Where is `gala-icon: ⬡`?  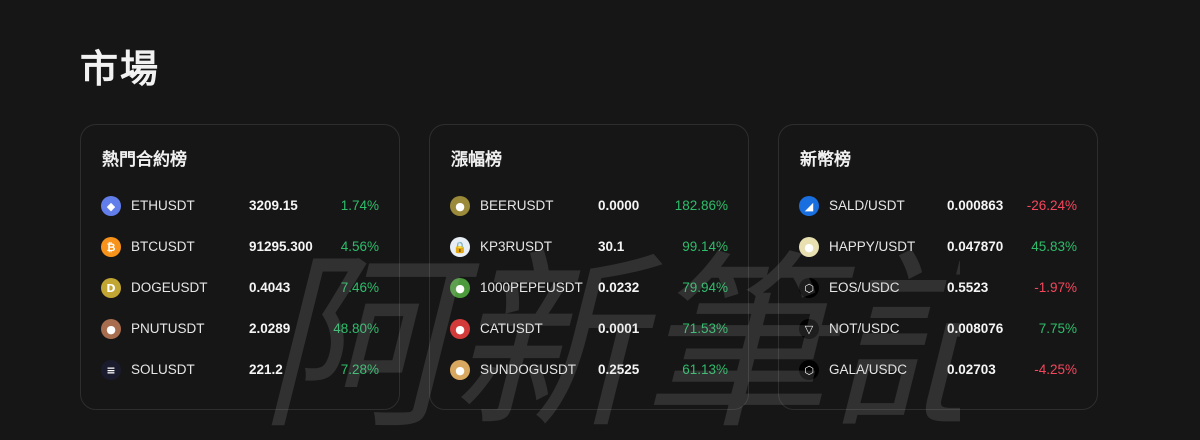 gala-icon: ⬡ is located at coordinates (809, 370).